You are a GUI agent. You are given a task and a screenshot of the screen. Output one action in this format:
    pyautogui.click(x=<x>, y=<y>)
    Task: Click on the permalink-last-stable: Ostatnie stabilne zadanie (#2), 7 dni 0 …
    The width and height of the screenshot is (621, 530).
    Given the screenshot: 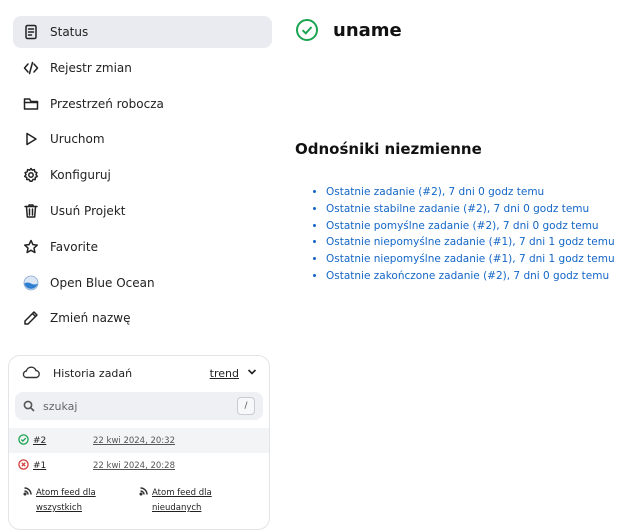 What is the action you would take?
    pyautogui.click(x=457, y=209)
    